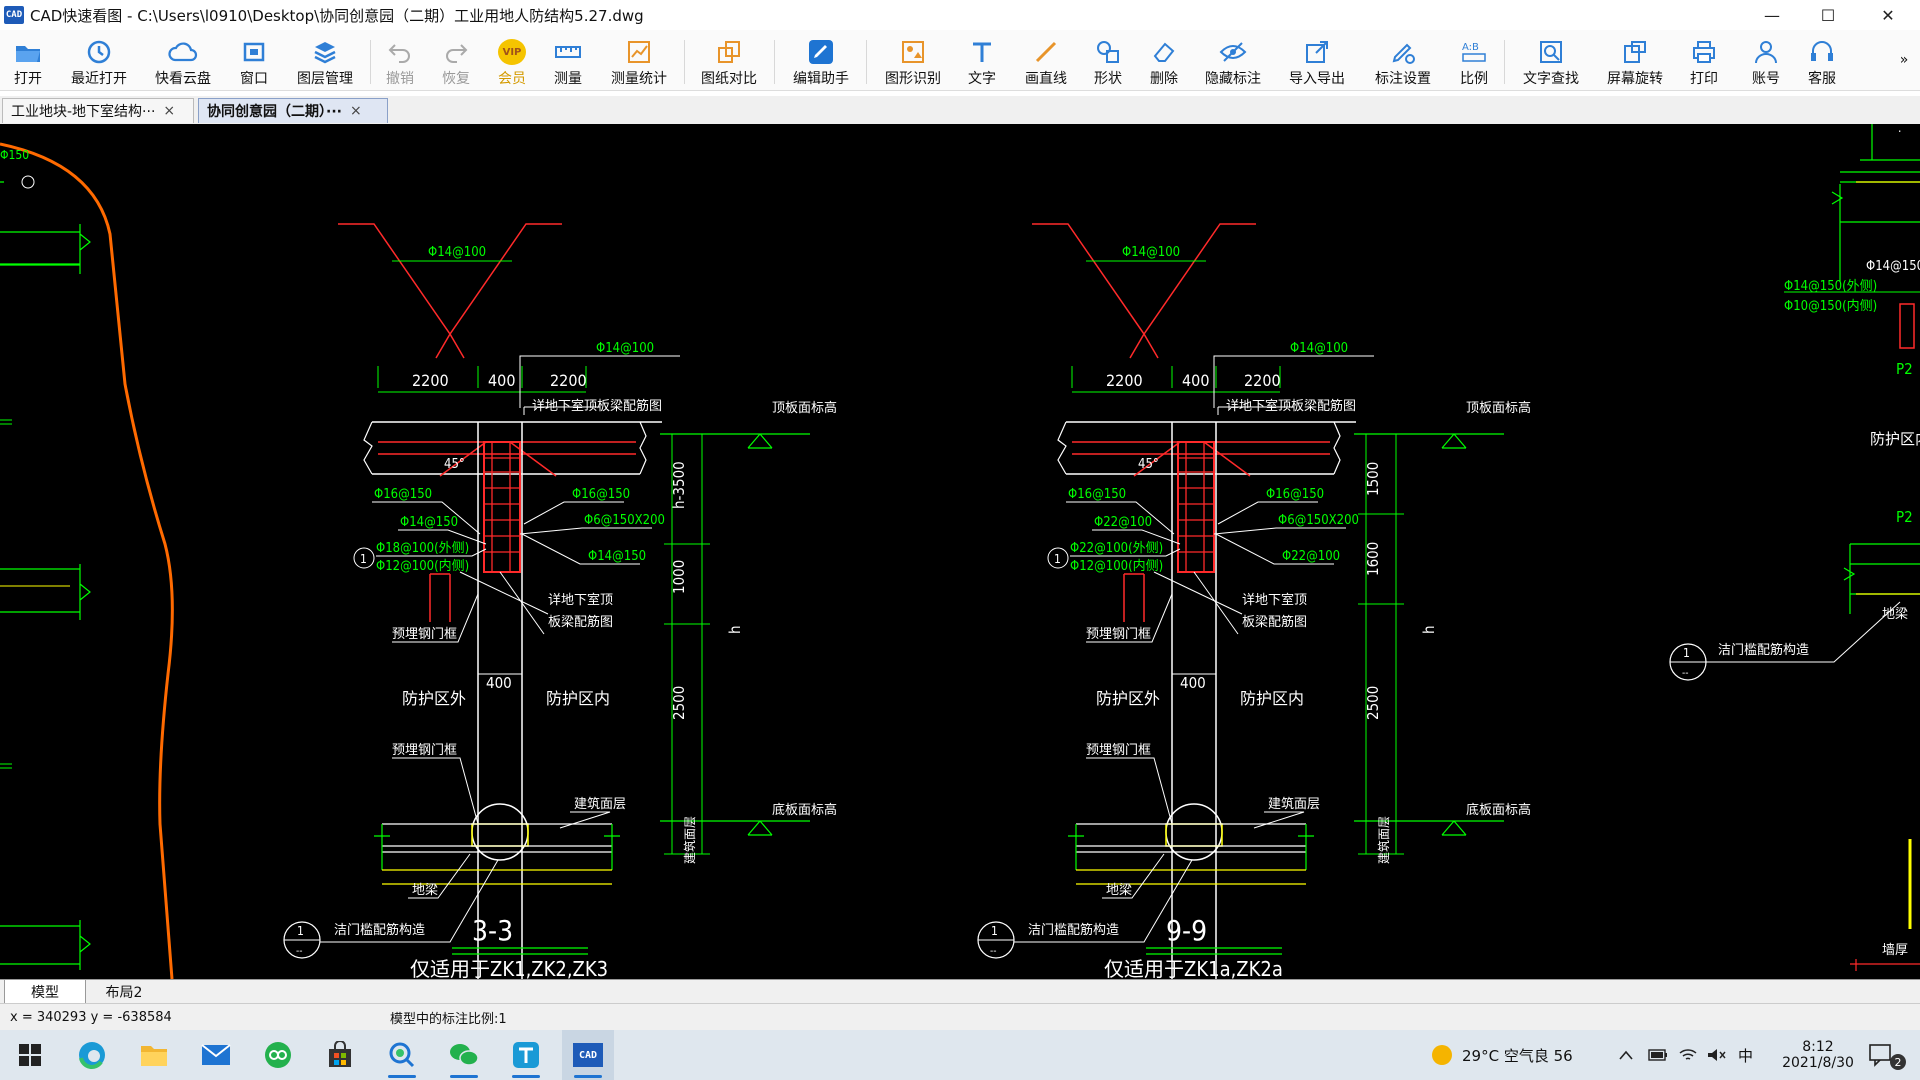 The image size is (1920, 1080). What do you see at coordinates (617, 556) in the screenshot?
I see `rebar-label: Φ14@150` at bounding box center [617, 556].